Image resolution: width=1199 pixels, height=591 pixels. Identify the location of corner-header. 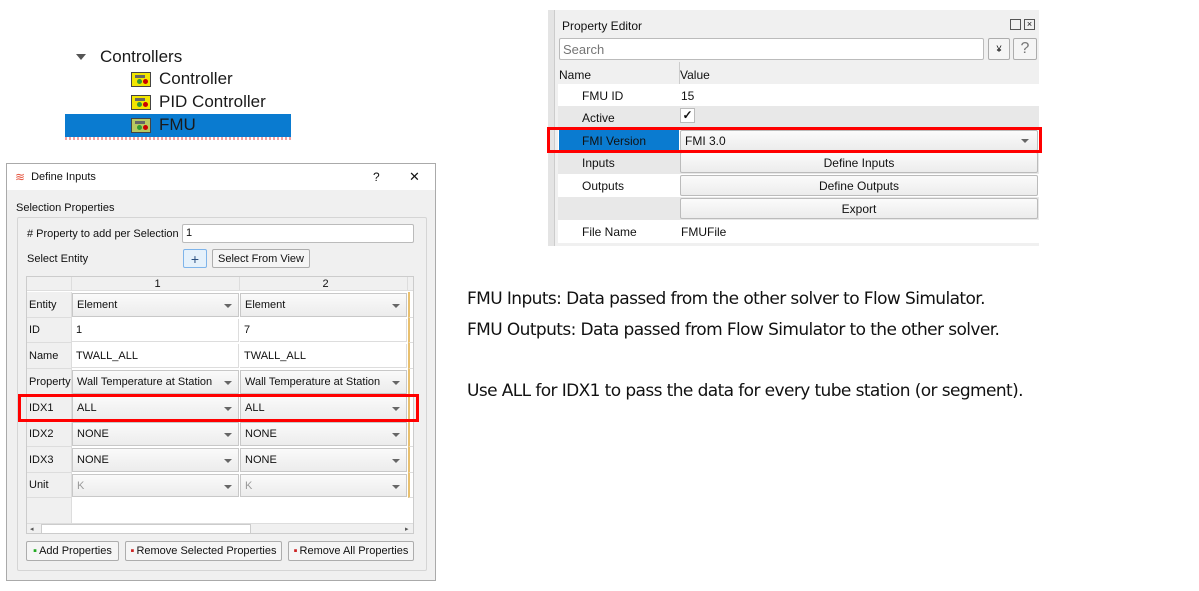
(49, 284).